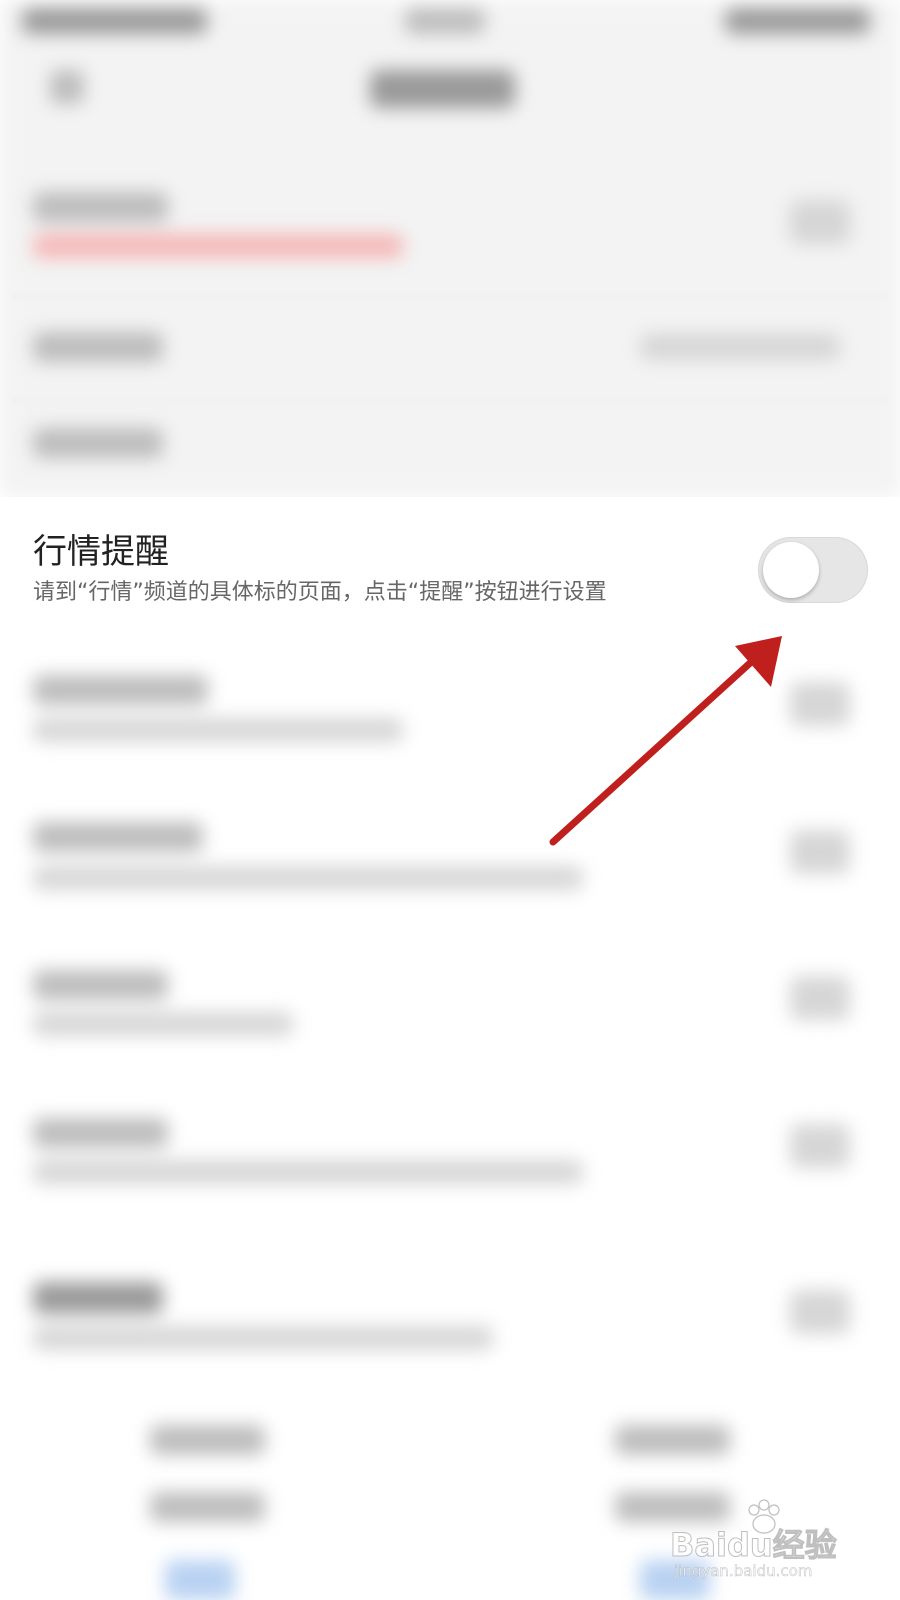  Describe the element at coordinates (67, 87) in the screenshot. I see `blurred-back-icon` at that location.